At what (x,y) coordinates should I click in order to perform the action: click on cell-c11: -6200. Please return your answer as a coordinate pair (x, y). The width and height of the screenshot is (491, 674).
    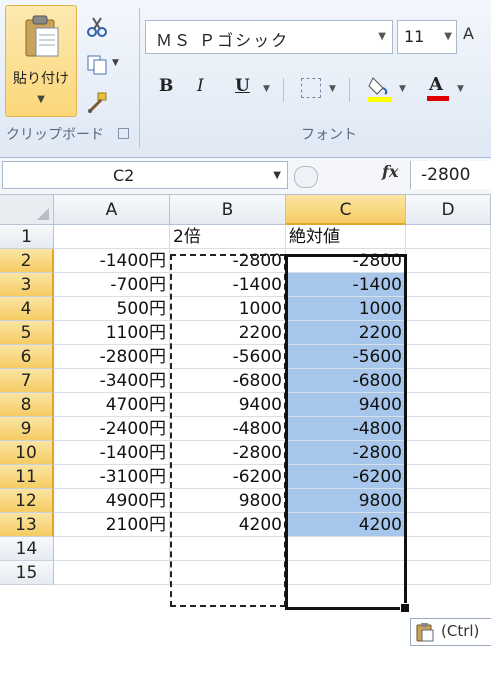
    Looking at the image, I should click on (346, 477).